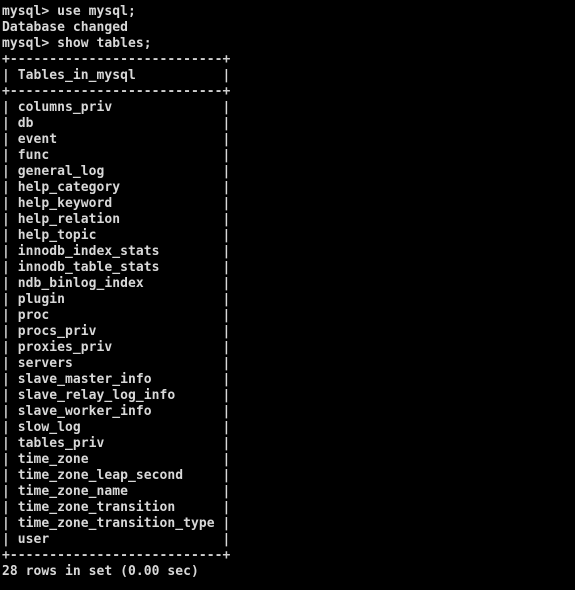 This screenshot has width=575, height=590. Describe the element at coordinates (116, 459) in the screenshot. I see `table-row: | time_zone |` at that location.